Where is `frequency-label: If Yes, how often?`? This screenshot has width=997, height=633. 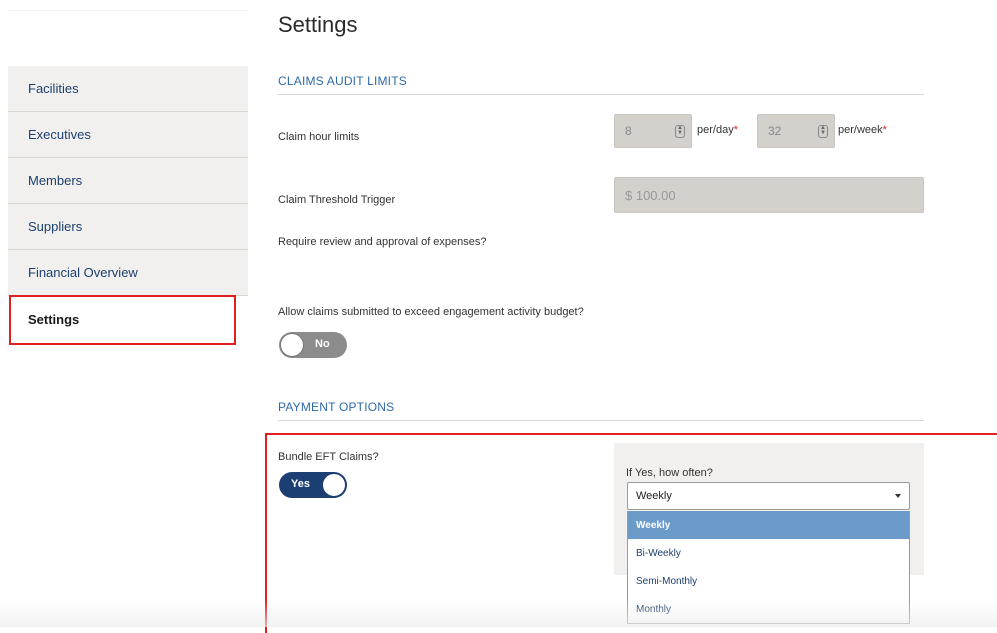 frequency-label: If Yes, how often? is located at coordinates (669, 473).